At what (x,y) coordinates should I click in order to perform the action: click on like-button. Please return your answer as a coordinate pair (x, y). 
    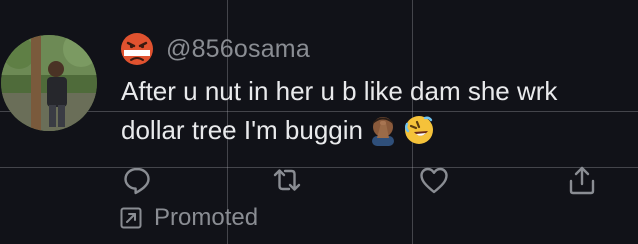
    Looking at the image, I should click on (434, 180).